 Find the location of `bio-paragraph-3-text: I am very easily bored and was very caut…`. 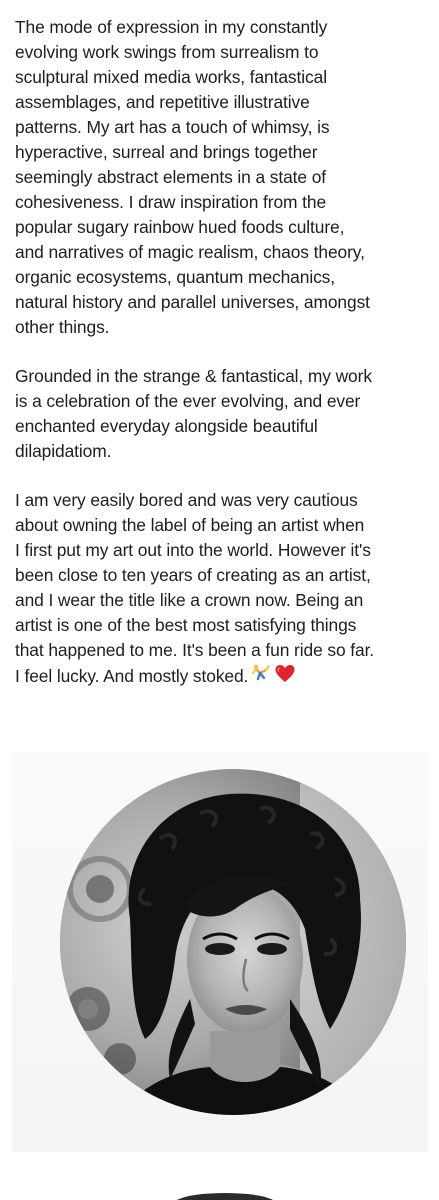

bio-paragraph-3-text: I am very easily bored and was very caut… is located at coordinates (195, 588).